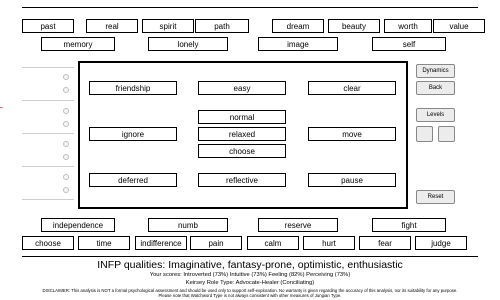 This screenshot has width=500, height=300. I want to click on word-normal: normal, so click(242, 117).